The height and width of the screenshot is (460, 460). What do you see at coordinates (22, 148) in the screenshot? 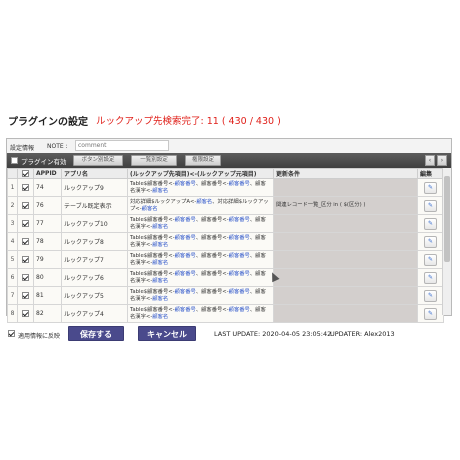
I see `settings-info-label: 設定情報` at bounding box center [22, 148].